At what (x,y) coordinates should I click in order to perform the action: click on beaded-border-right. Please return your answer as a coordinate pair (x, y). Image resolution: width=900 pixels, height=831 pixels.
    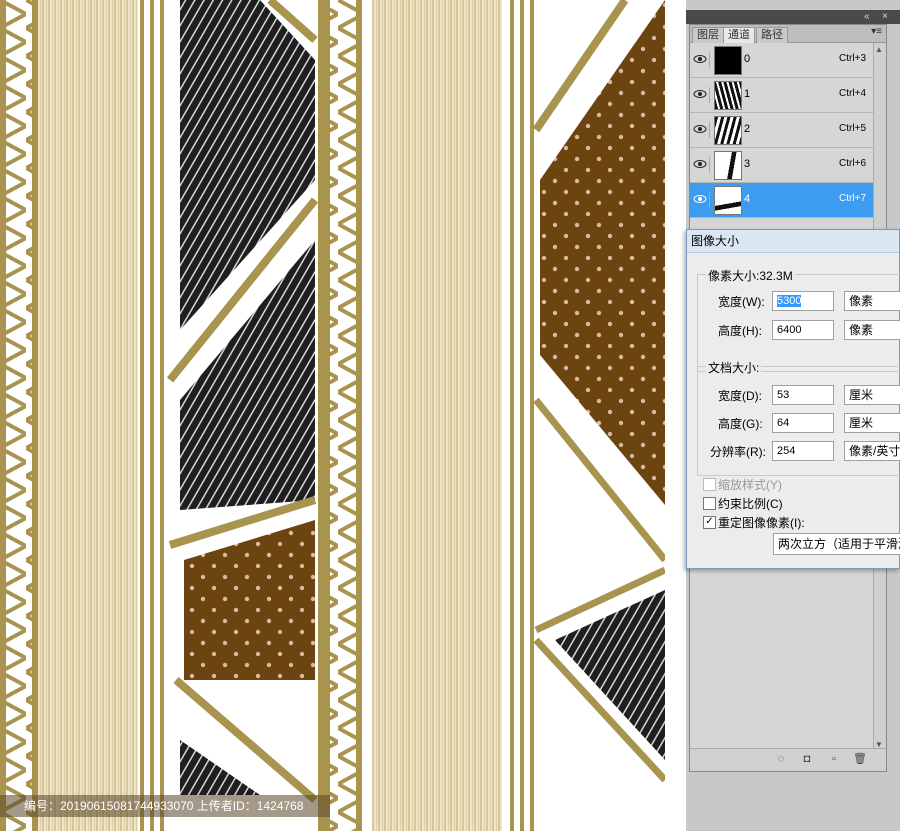
    Looking at the image, I should click on (522, 415).